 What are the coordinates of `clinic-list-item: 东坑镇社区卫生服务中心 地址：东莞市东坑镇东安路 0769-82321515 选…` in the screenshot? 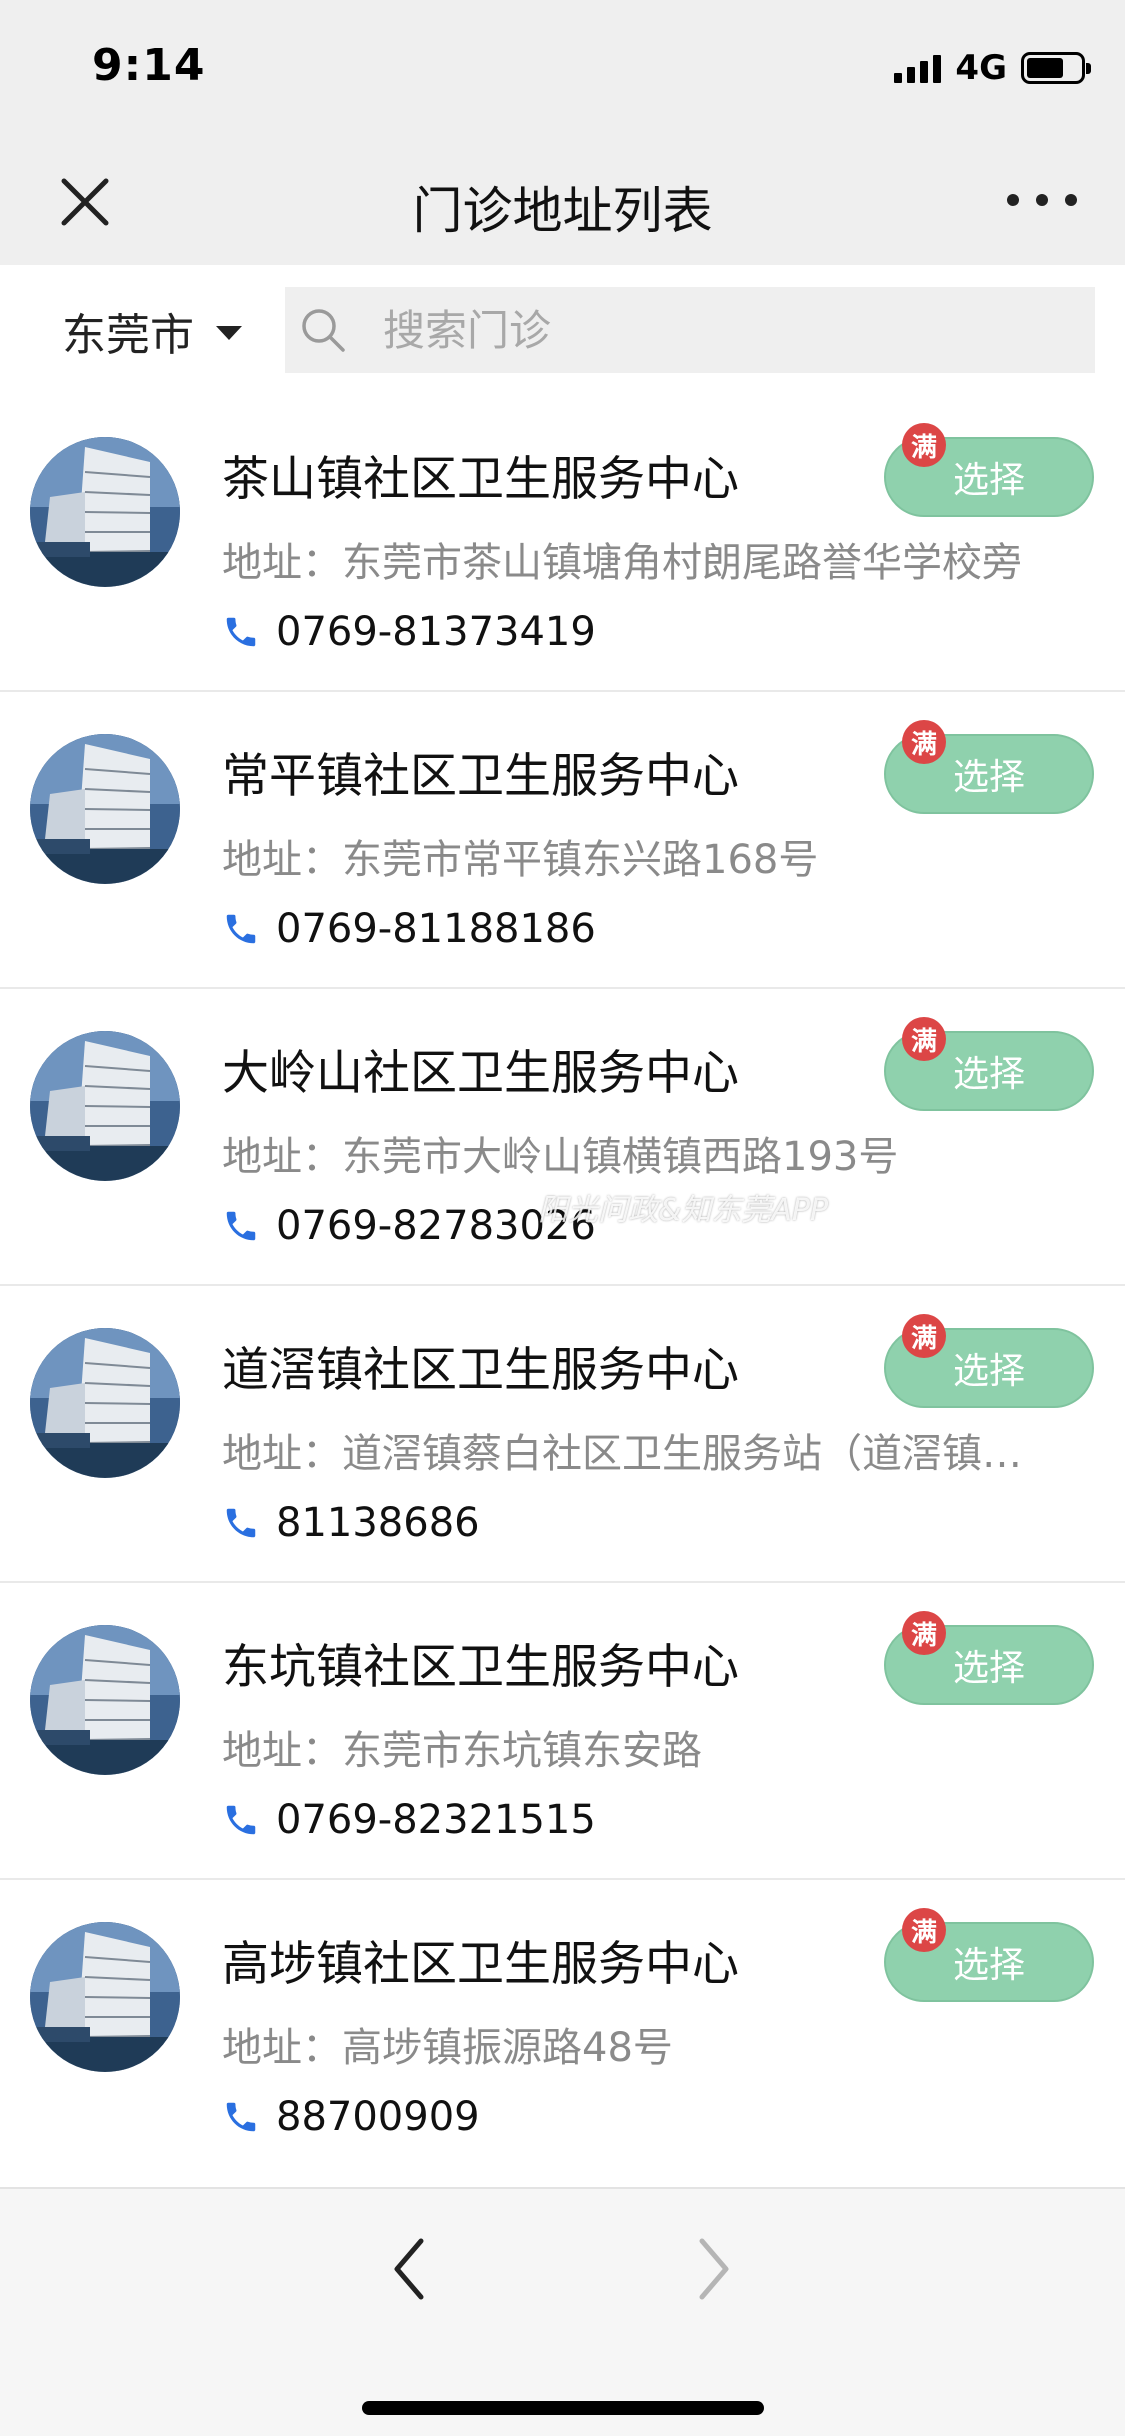 It's located at (562, 1731).